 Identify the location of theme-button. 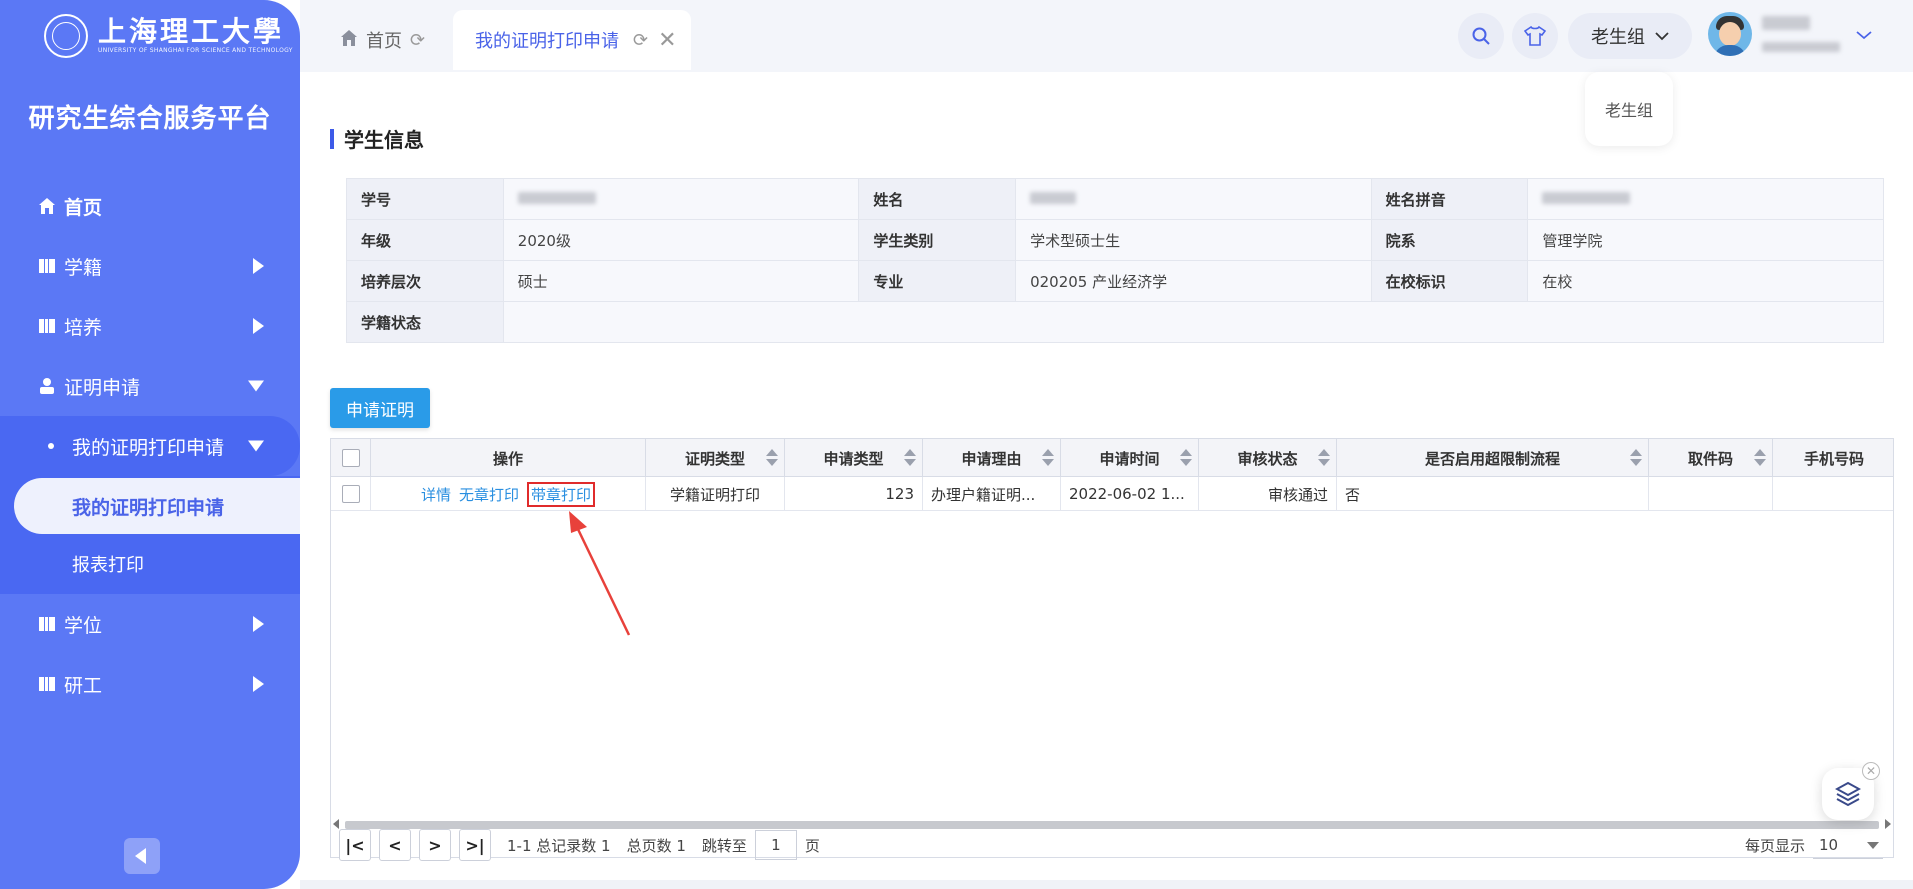
(1535, 36).